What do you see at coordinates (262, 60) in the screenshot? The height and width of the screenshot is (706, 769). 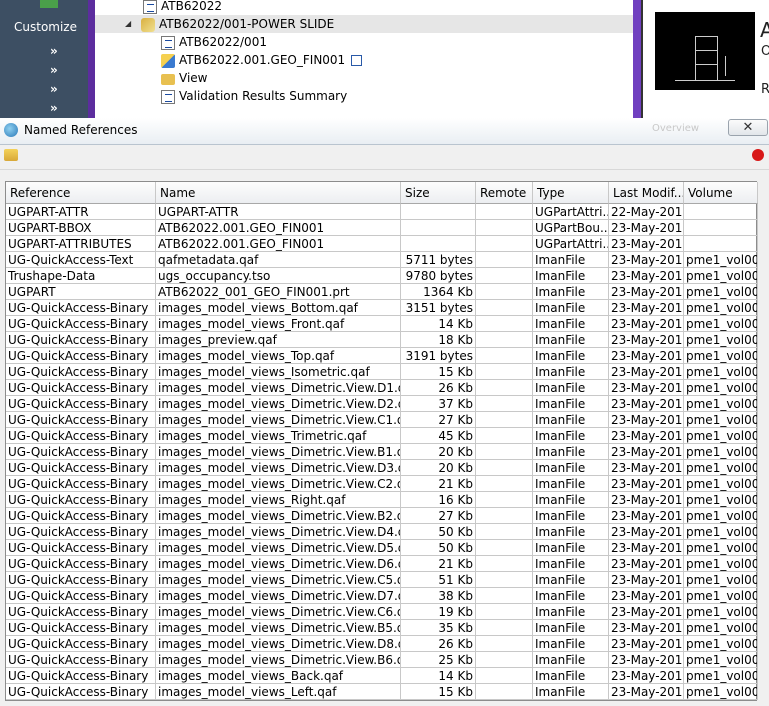 I see `tree-item: ATB62022.001.GEO_FIN001` at bounding box center [262, 60].